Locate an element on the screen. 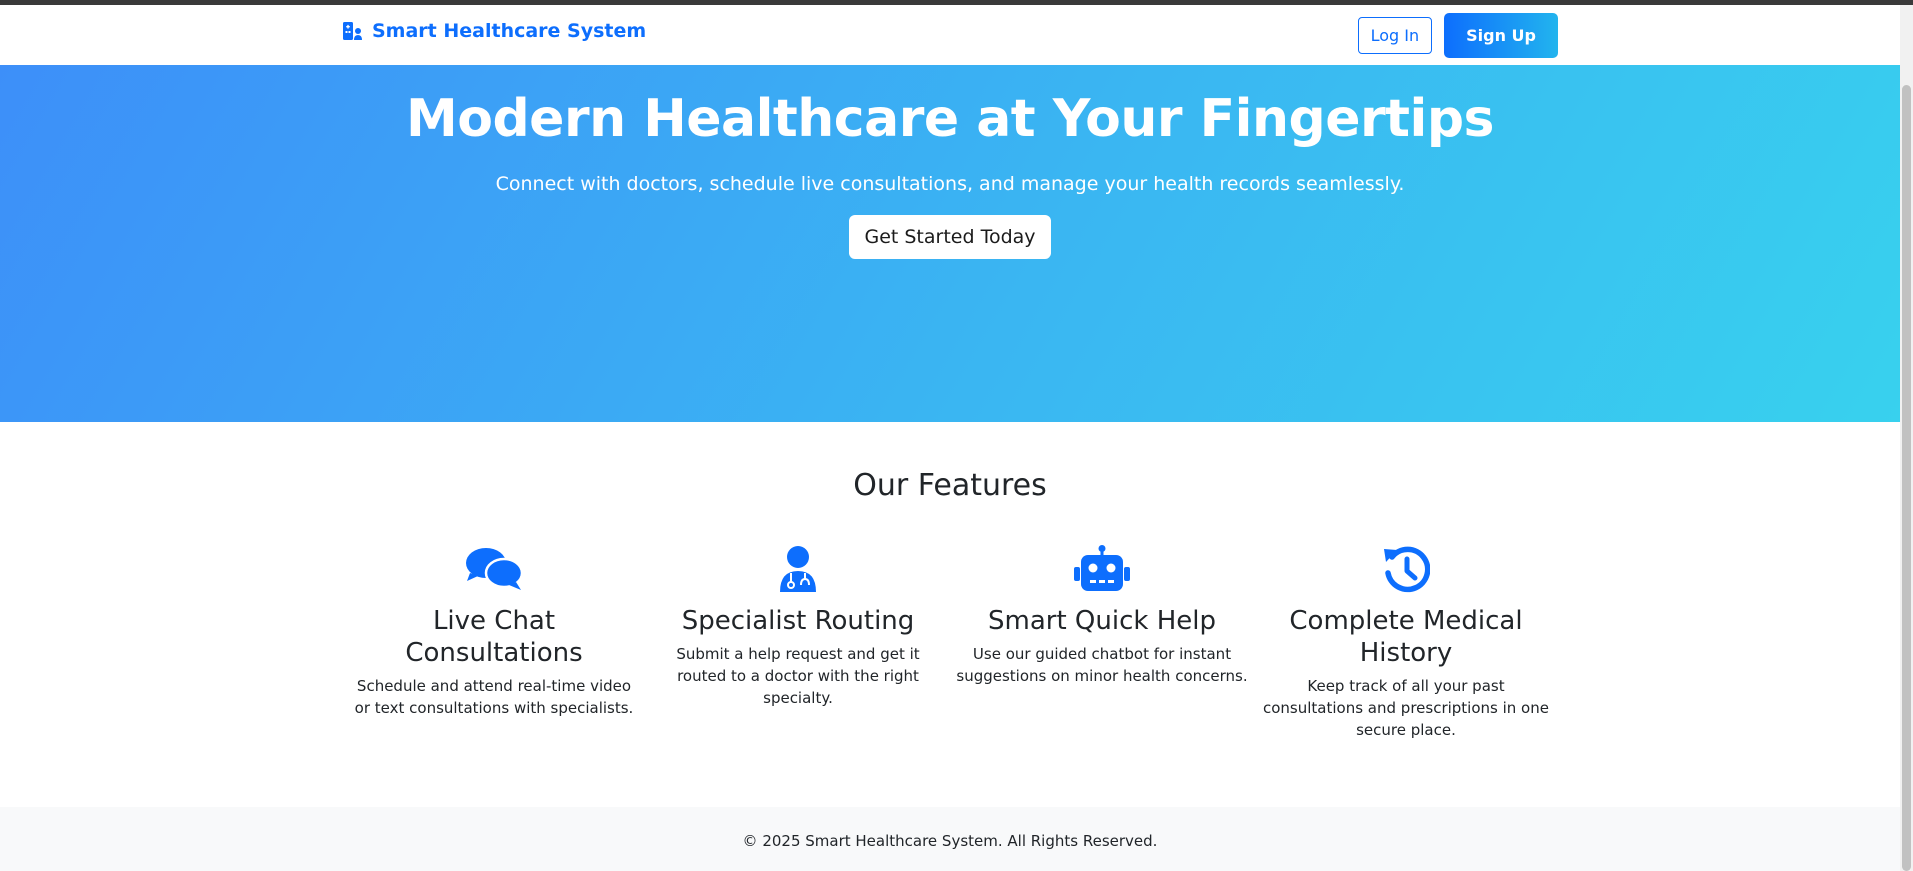 The width and height of the screenshot is (1913, 871). feature-title: Live Chat Consultations is located at coordinates (494, 637).